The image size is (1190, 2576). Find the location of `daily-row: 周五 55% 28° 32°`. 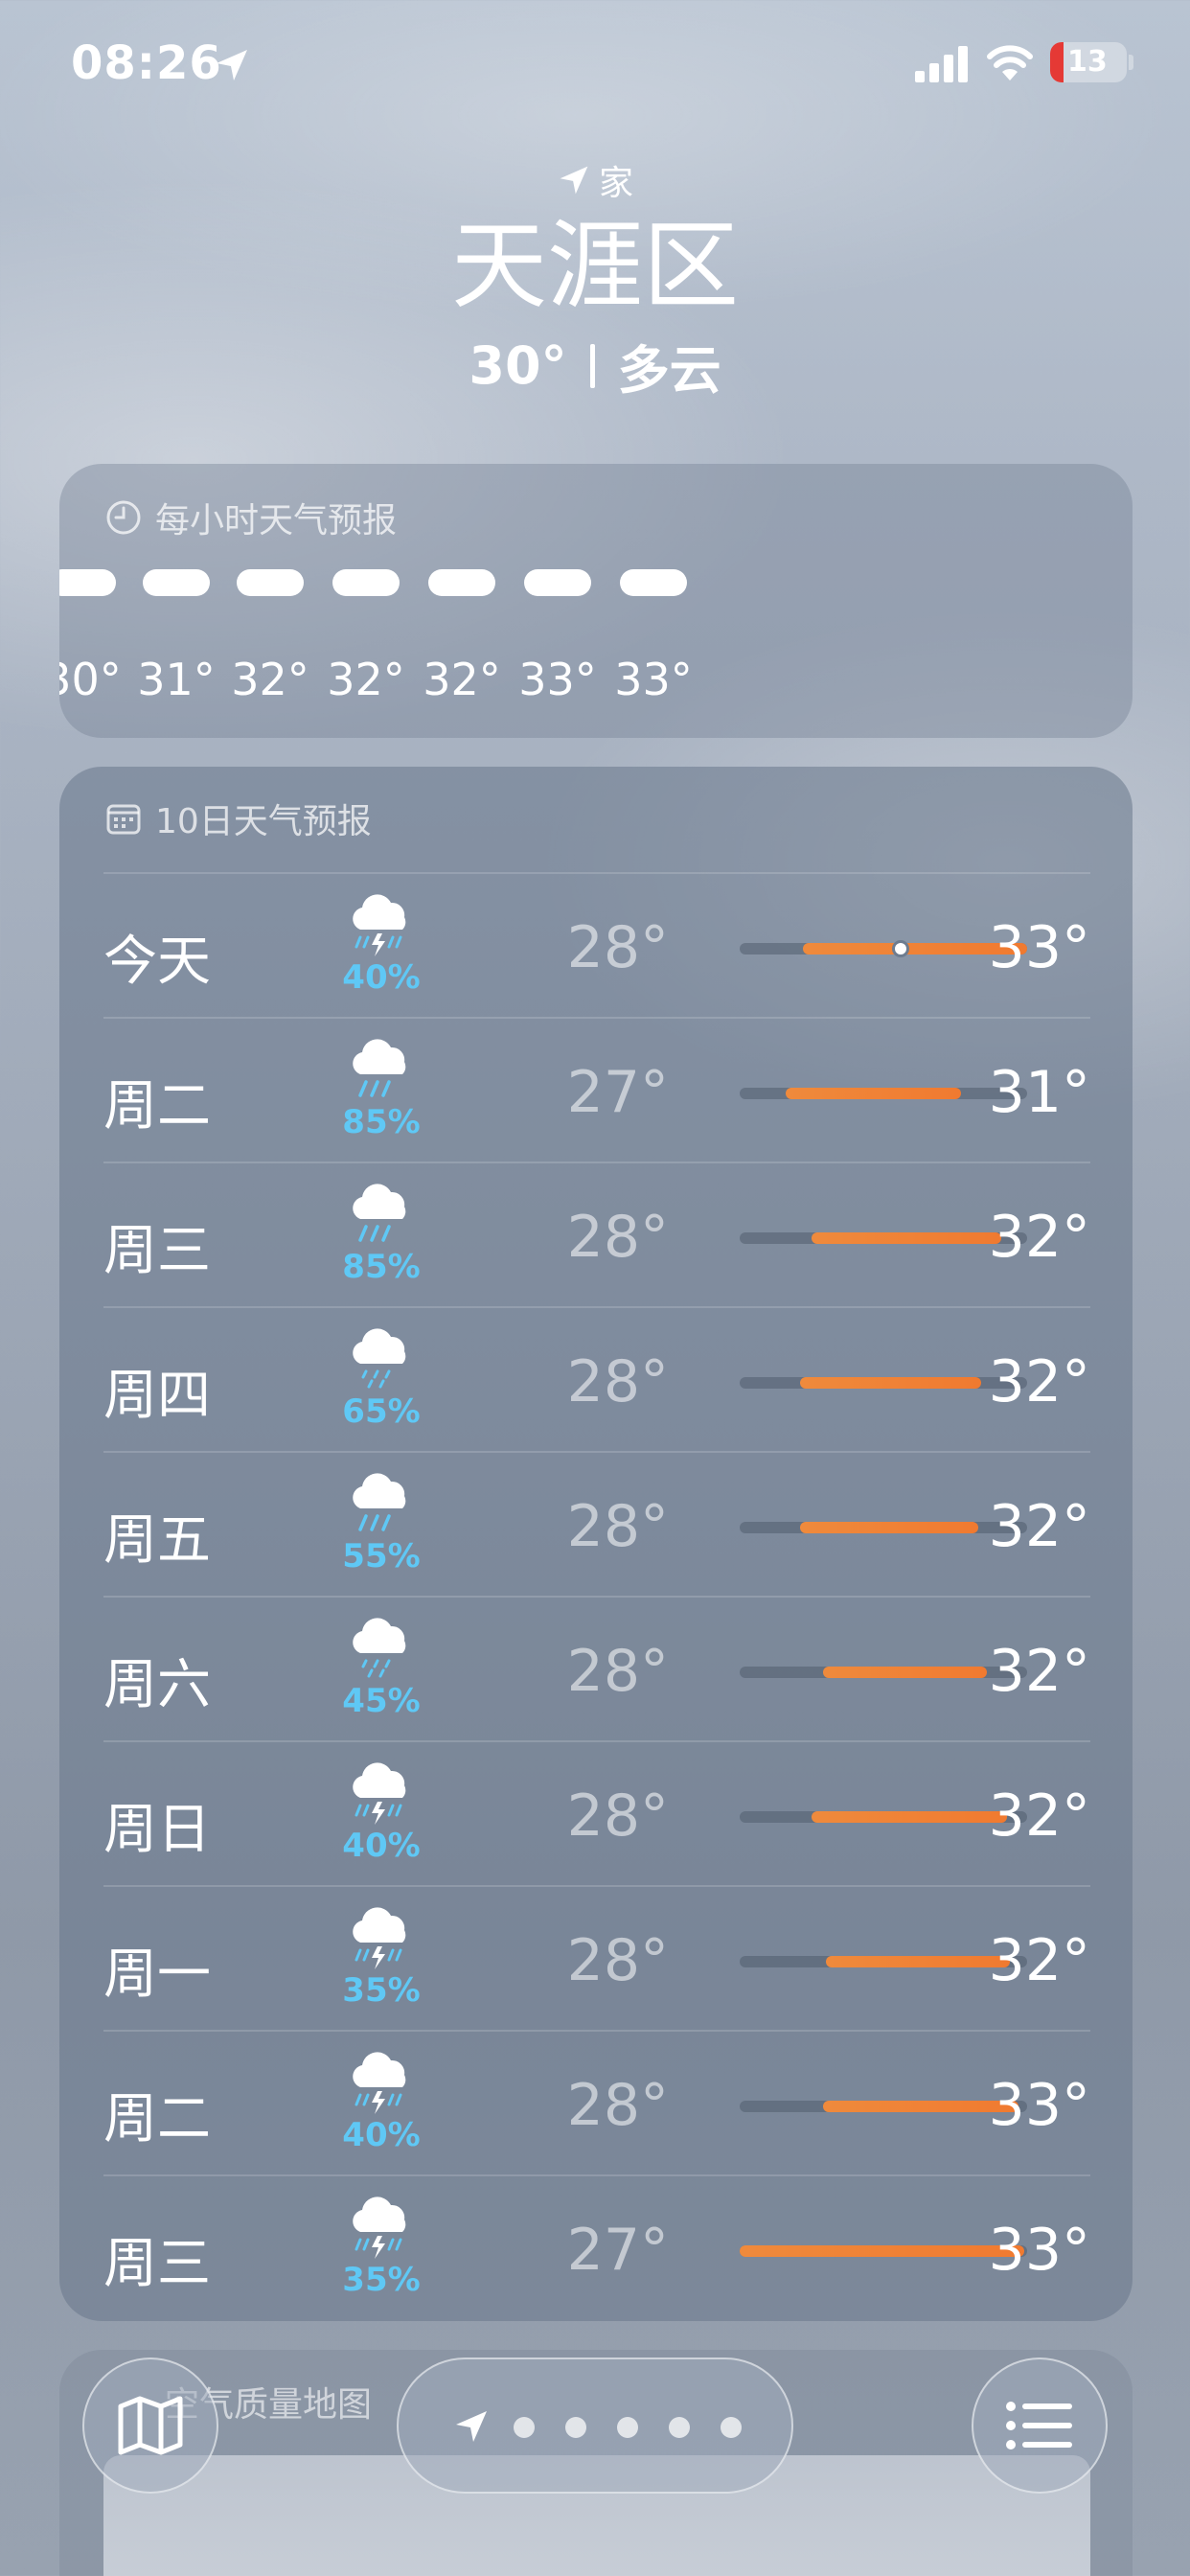

daily-row: 周五 55% 28° 32° is located at coordinates (596, 1523).